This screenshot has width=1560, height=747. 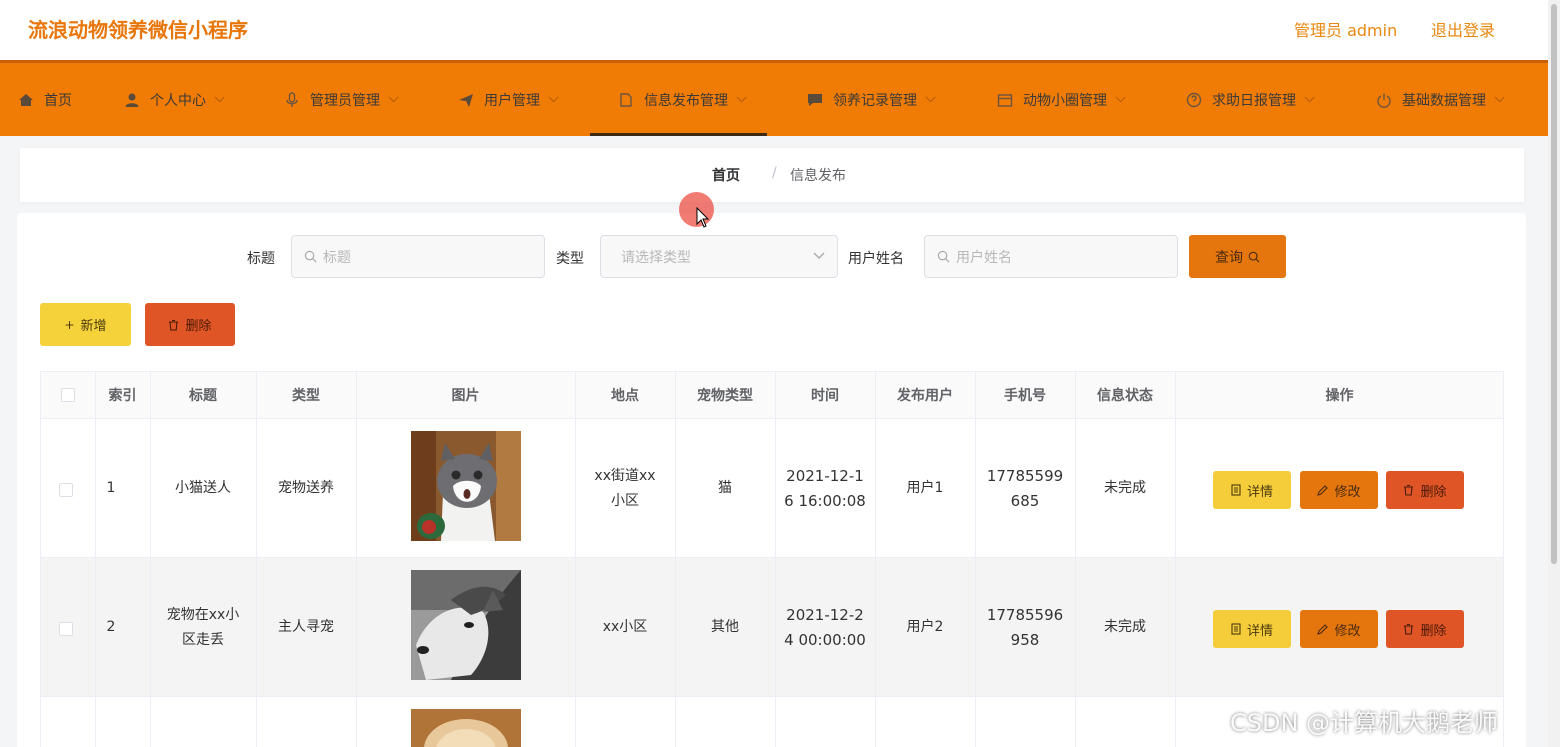 What do you see at coordinates (466, 728) in the screenshot?
I see `puppy-photo` at bounding box center [466, 728].